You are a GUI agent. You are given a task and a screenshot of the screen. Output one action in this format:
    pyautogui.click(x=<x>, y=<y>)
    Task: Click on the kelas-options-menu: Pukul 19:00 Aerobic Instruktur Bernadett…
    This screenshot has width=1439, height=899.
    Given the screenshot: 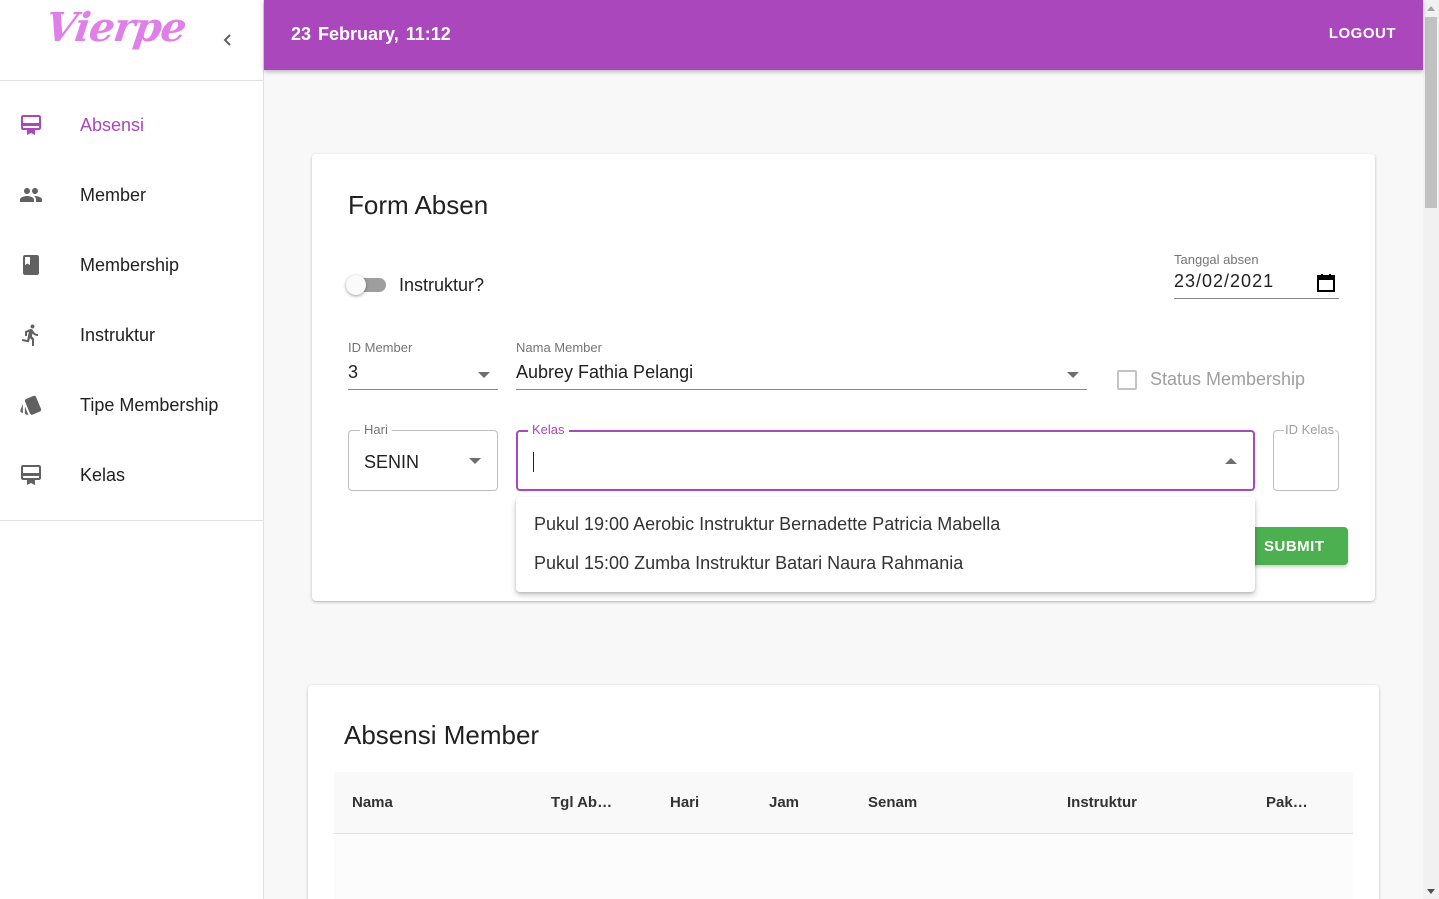 What is the action you would take?
    pyautogui.click(x=885, y=544)
    